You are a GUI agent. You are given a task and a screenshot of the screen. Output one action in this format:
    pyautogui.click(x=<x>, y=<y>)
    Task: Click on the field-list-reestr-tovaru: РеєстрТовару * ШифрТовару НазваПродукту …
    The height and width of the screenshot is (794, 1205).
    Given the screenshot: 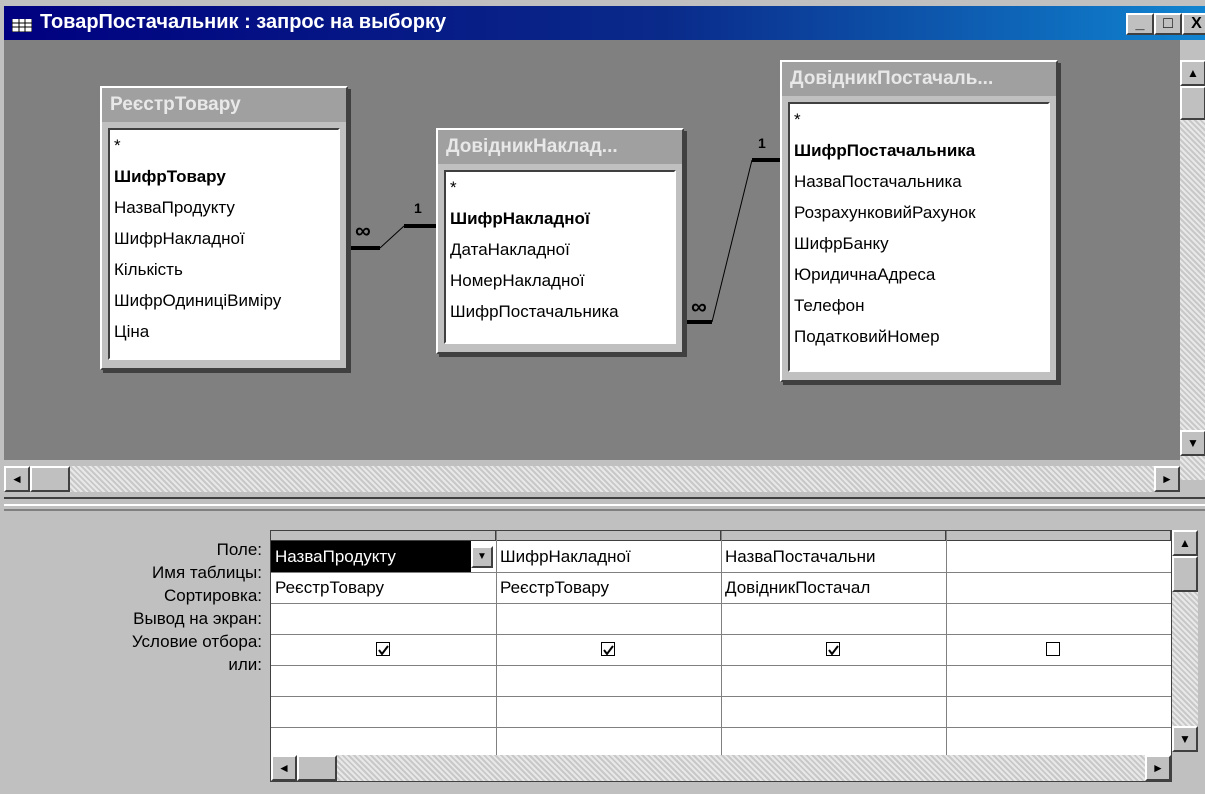 What is the action you would take?
    pyautogui.click(x=224, y=228)
    